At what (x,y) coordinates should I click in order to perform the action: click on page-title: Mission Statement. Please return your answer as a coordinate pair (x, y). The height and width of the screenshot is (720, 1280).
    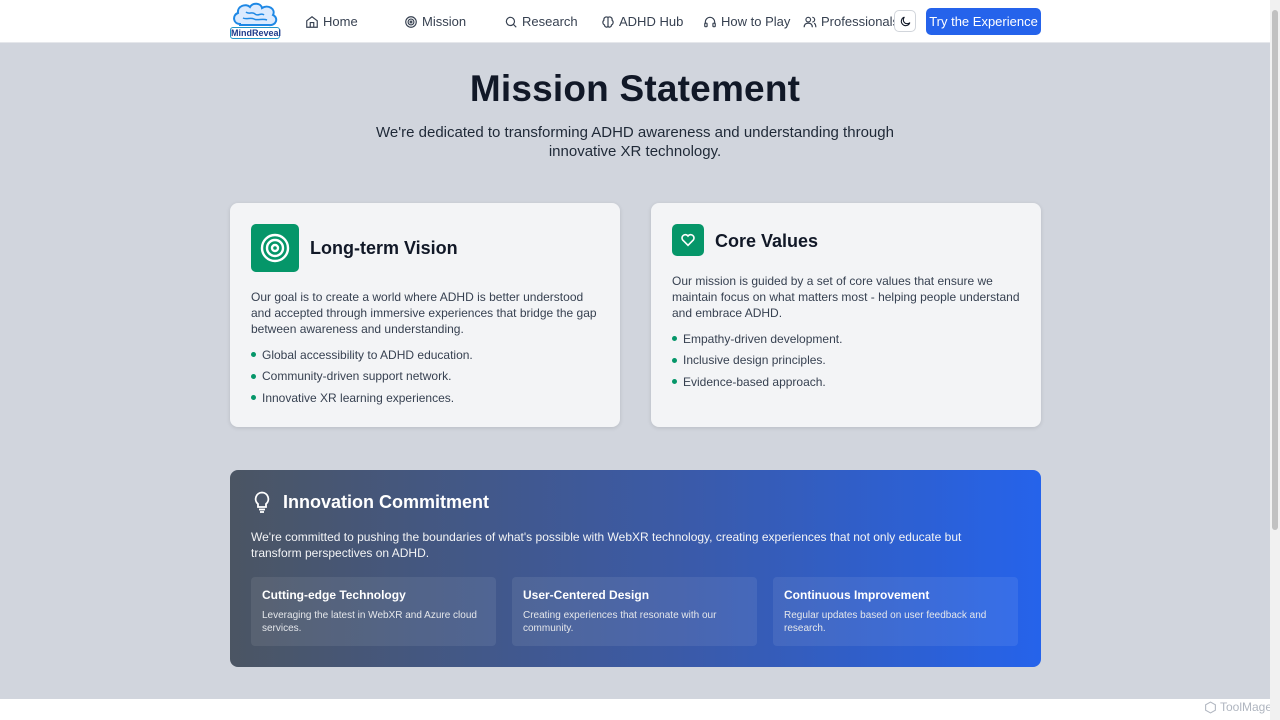
    Looking at the image, I should click on (635, 88).